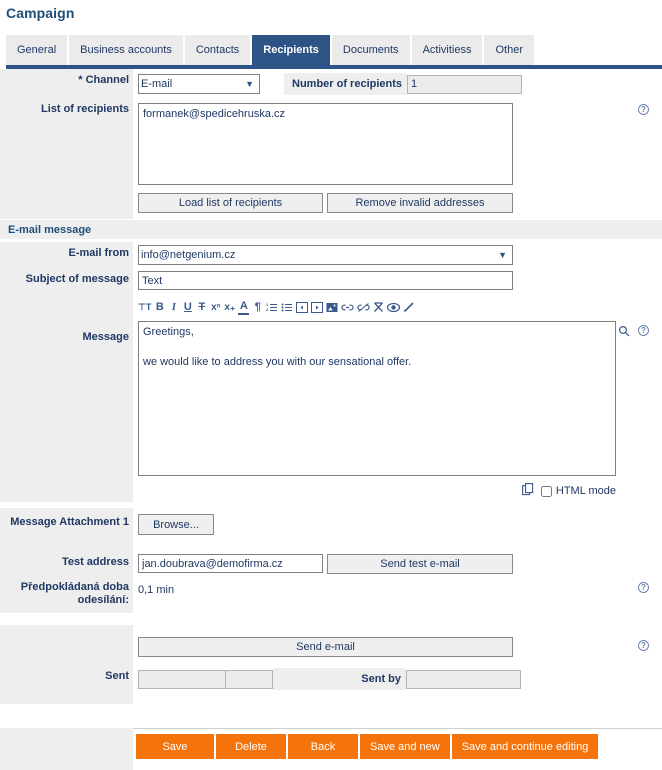  I want to click on sent-time-input, so click(249, 679).